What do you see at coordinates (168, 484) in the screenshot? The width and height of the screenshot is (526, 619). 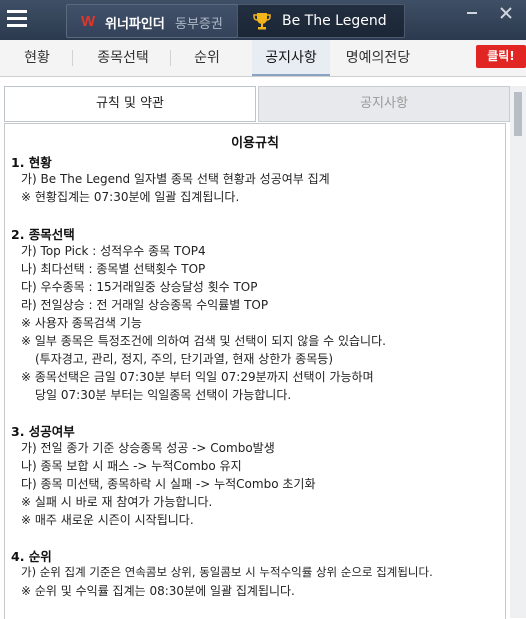 I see `rule-line: 다) 종목 미선택, 종목하락 시 실패 -> 누적Combo 초기화` at bounding box center [168, 484].